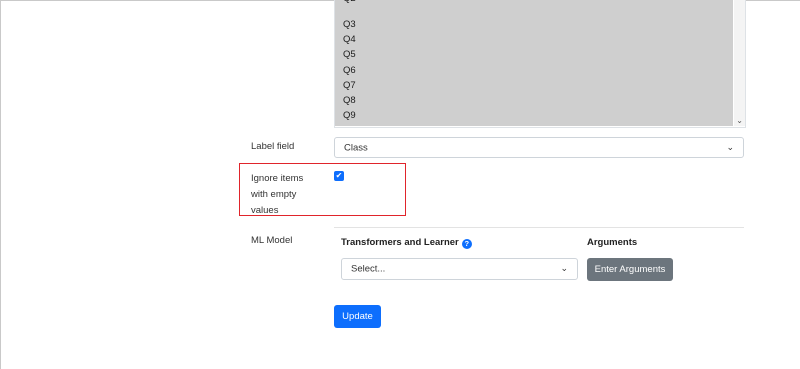 The width and height of the screenshot is (800, 369). What do you see at coordinates (539, 147) in the screenshot?
I see `label-field-select: Class ⌄` at bounding box center [539, 147].